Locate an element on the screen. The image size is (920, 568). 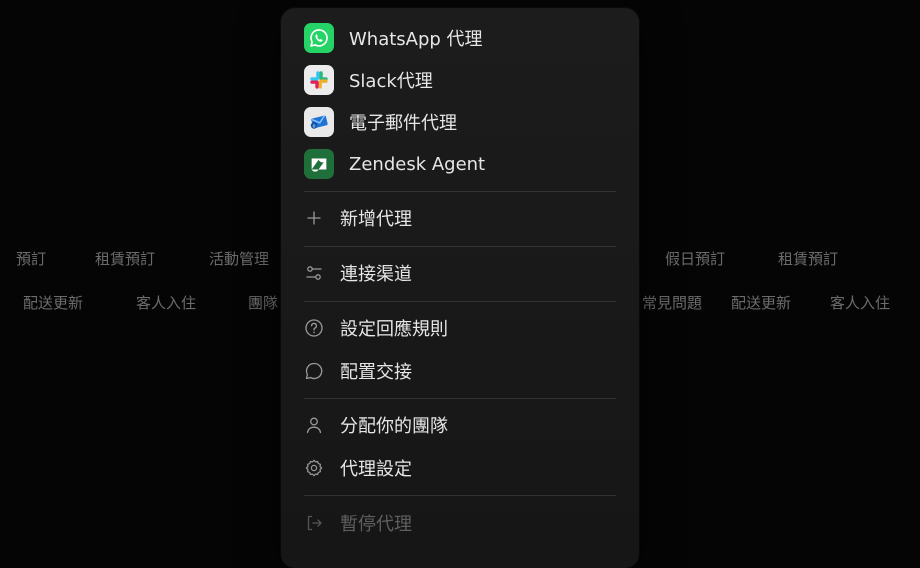
menu-item-label: WhatsApp 代理 is located at coordinates (416, 39).